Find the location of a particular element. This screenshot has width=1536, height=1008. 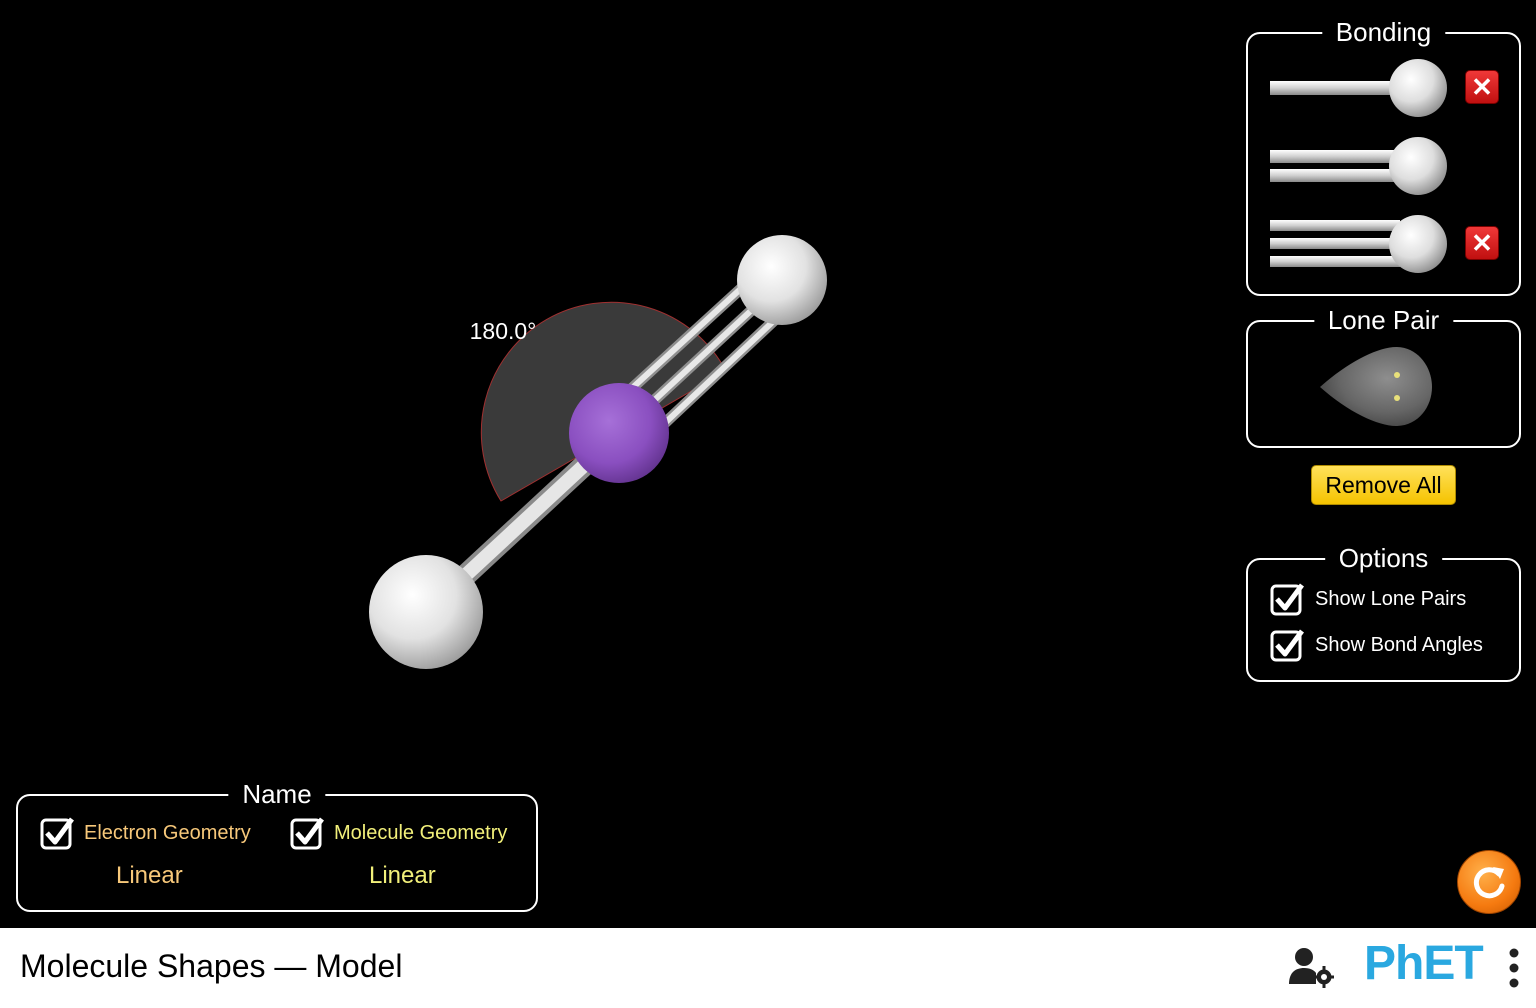

lone-pair-button is located at coordinates (1383, 387).